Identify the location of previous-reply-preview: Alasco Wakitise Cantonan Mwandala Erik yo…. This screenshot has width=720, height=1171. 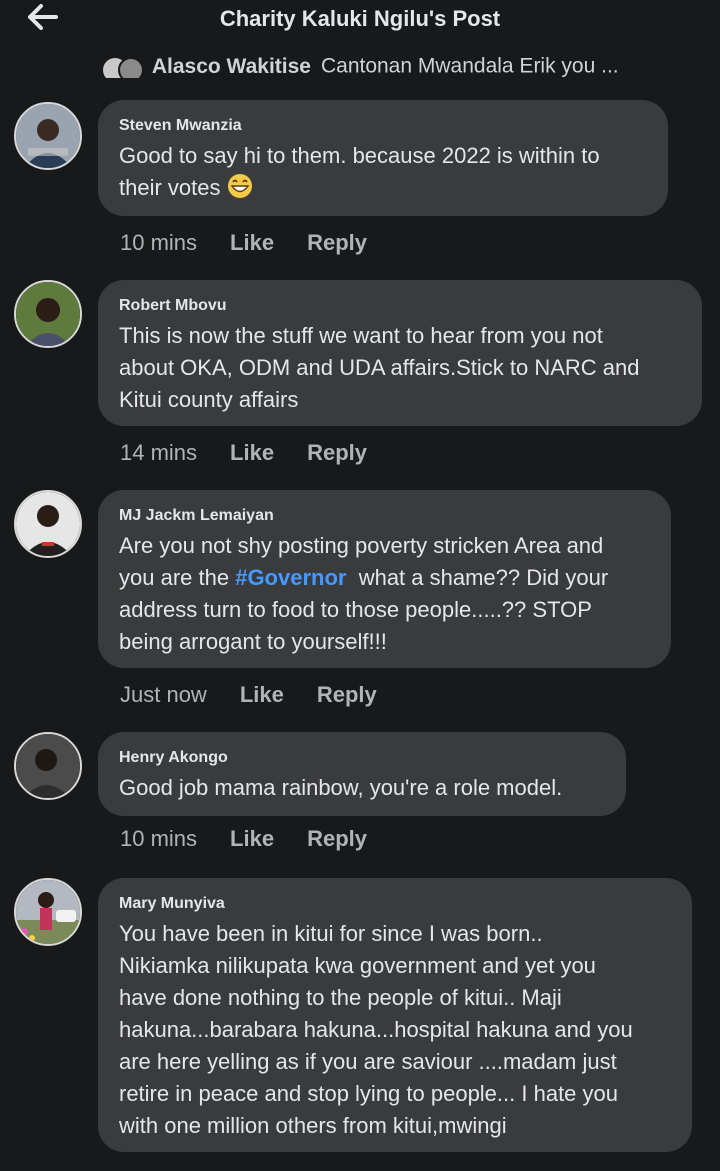
(411, 68).